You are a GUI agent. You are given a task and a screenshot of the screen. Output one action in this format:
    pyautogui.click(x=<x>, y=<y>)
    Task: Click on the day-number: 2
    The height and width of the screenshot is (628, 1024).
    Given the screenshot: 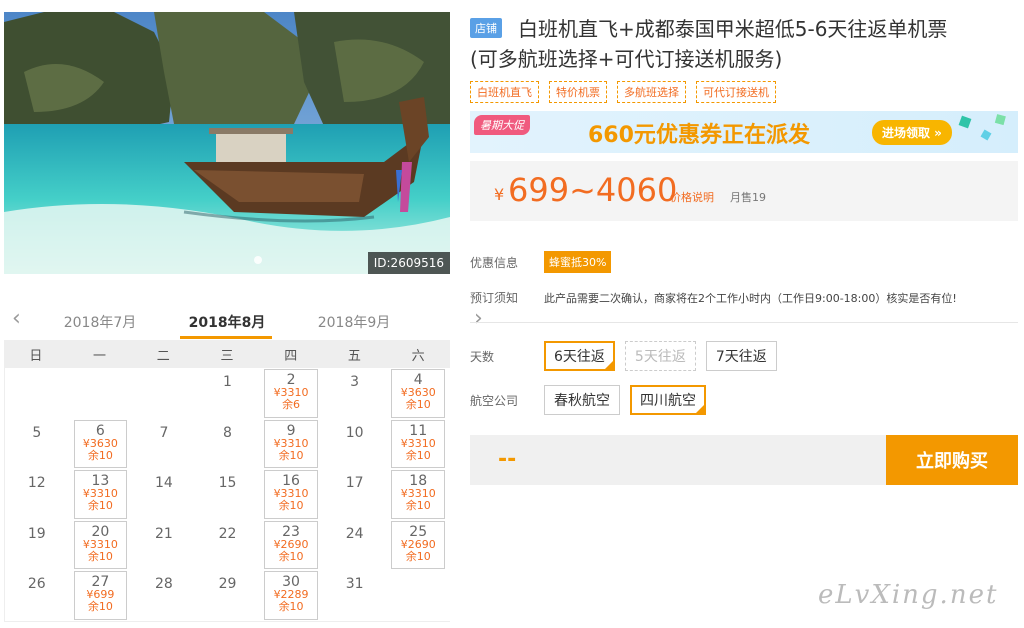 What is the action you would take?
    pyautogui.click(x=291, y=380)
    